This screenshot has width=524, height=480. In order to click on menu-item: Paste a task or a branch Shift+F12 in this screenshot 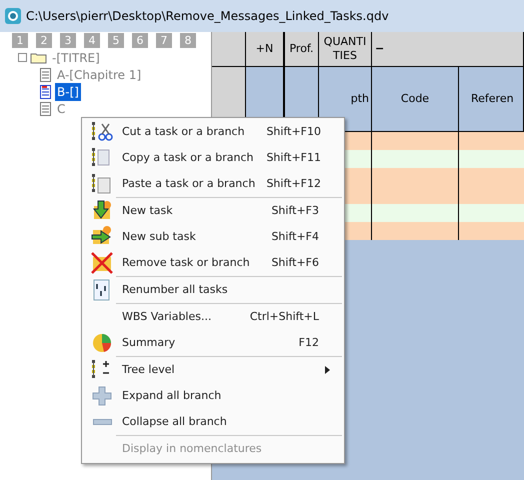, I will do `click(213, 184)`.